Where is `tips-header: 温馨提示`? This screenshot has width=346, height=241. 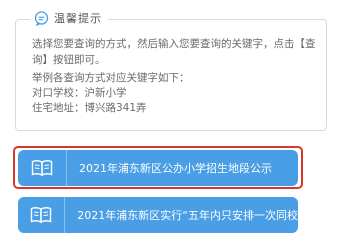 tips-header: 温馨提示 is located at coordinates (69, 18).